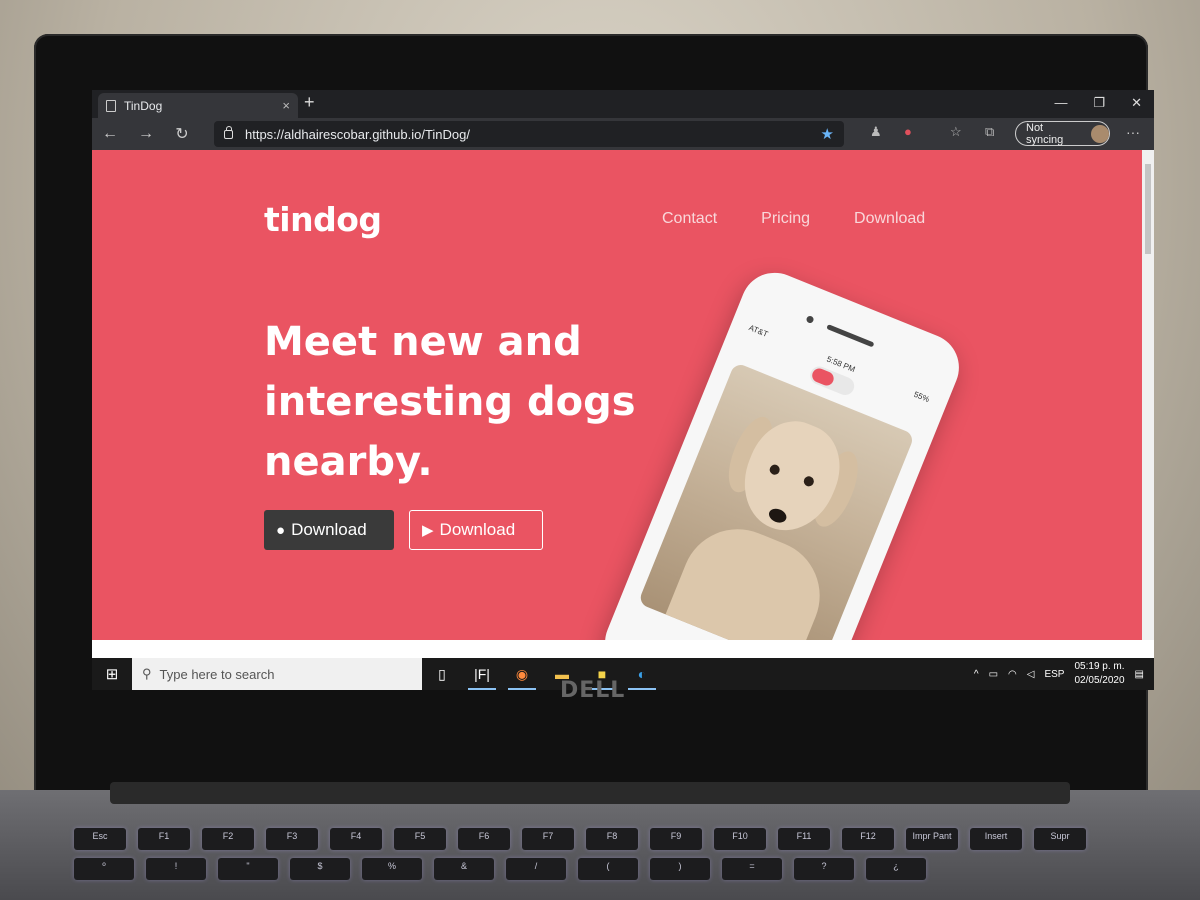  Describe the element at coordinates (392, 869) in the screenshot. I see `keyboard-key: %` at that location.